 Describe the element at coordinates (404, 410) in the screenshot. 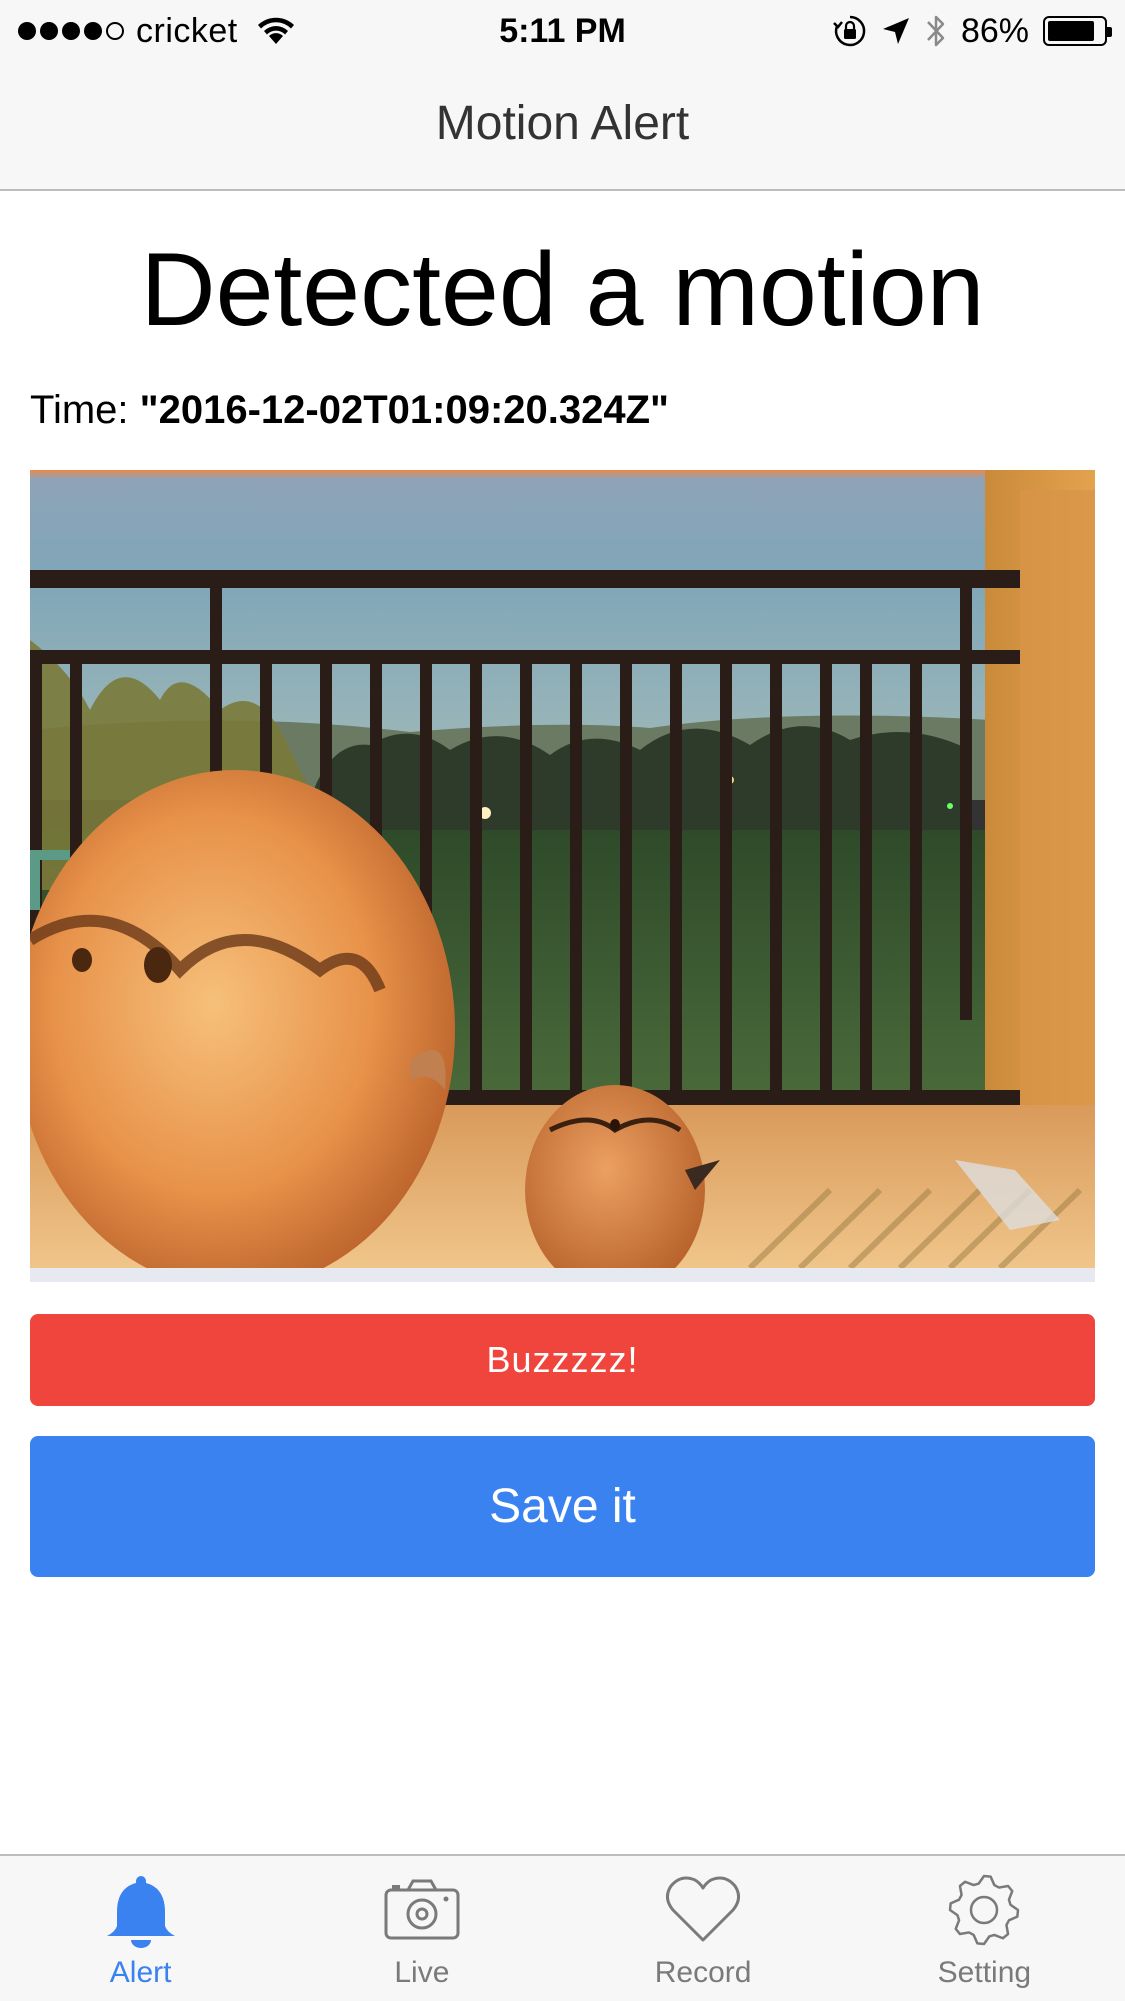

I see `time-value: "2016-12-02T01:09:20.324Z"` at that location.